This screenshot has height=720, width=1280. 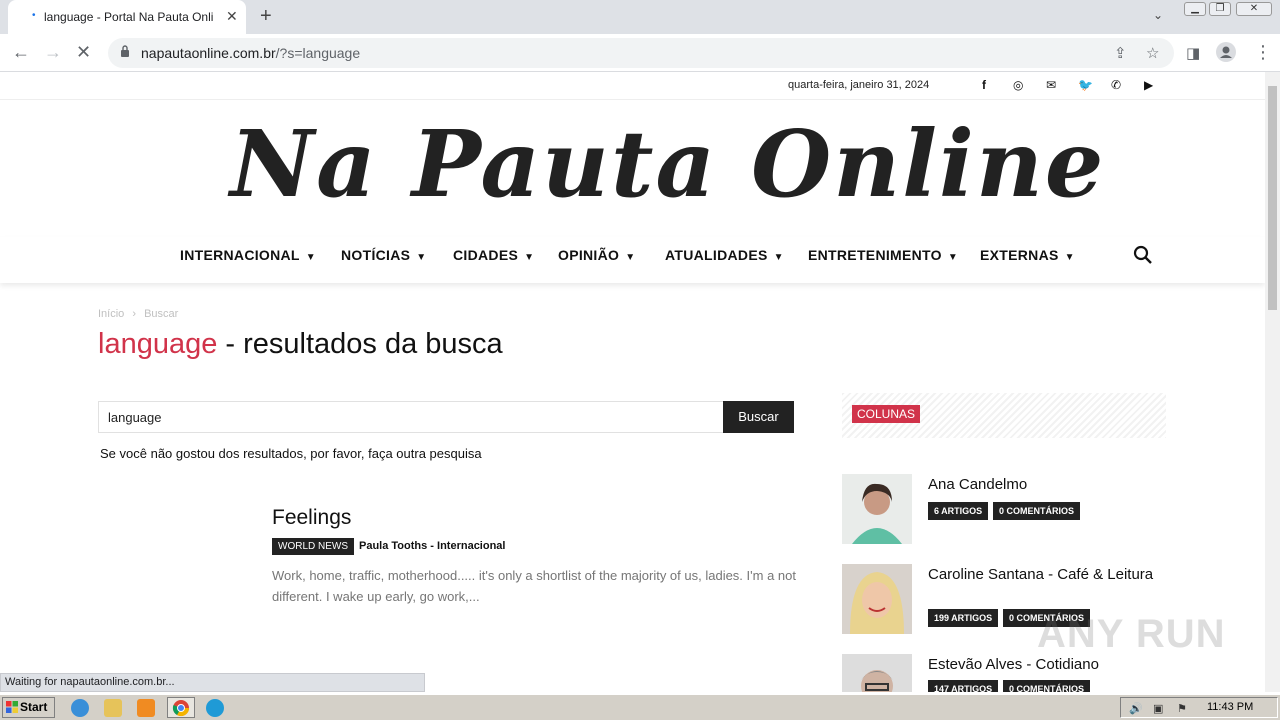 I want to click on taskbar: Start 🔊 ▣ ⚑ 11:43 PM, so click(x=640, y=707).